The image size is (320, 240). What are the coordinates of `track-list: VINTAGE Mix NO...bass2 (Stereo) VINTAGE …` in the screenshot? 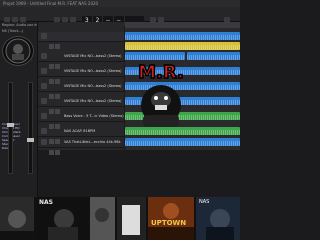 It's located at (81, 88).